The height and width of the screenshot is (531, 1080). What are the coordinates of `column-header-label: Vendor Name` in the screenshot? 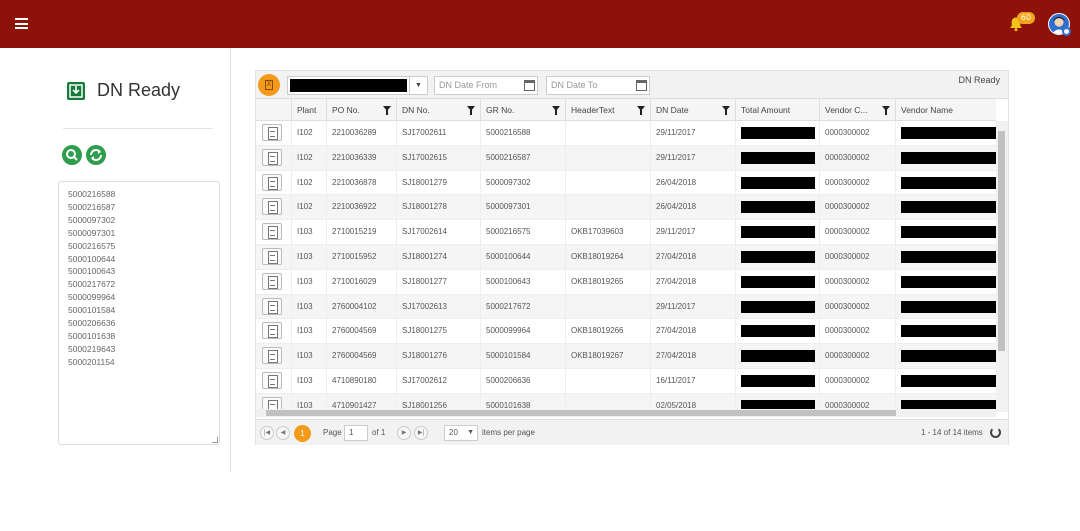 It's located at (927, 110).